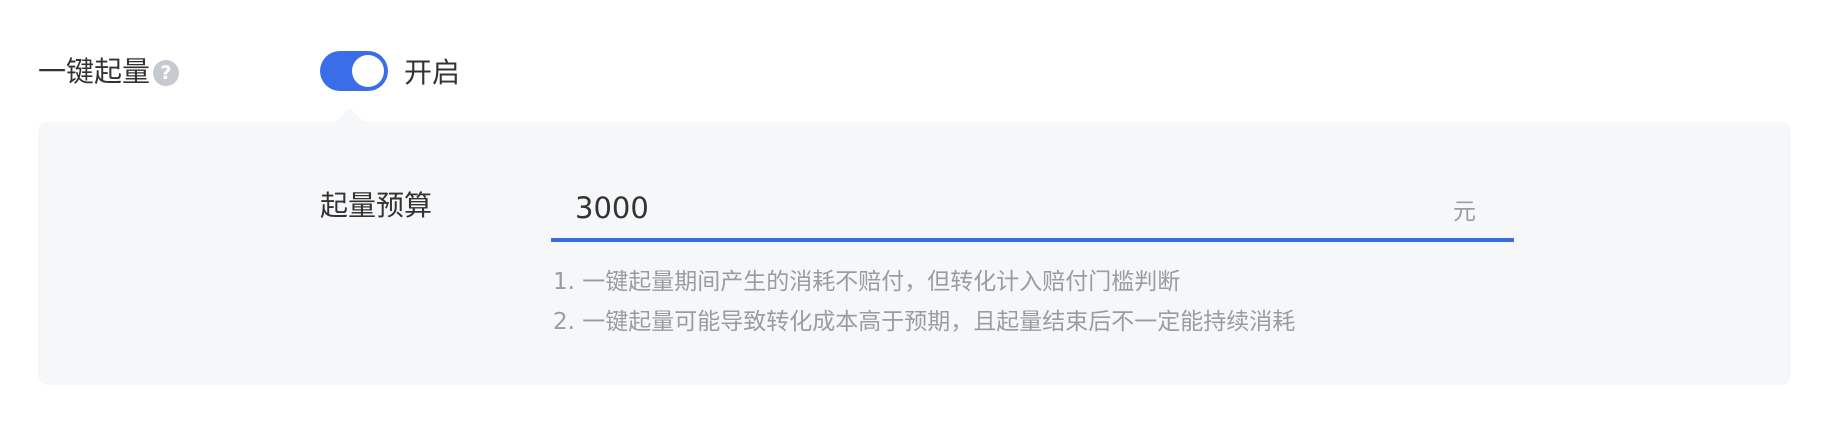  I want to click on boost-budget-field: 元, so click(1032, 210).